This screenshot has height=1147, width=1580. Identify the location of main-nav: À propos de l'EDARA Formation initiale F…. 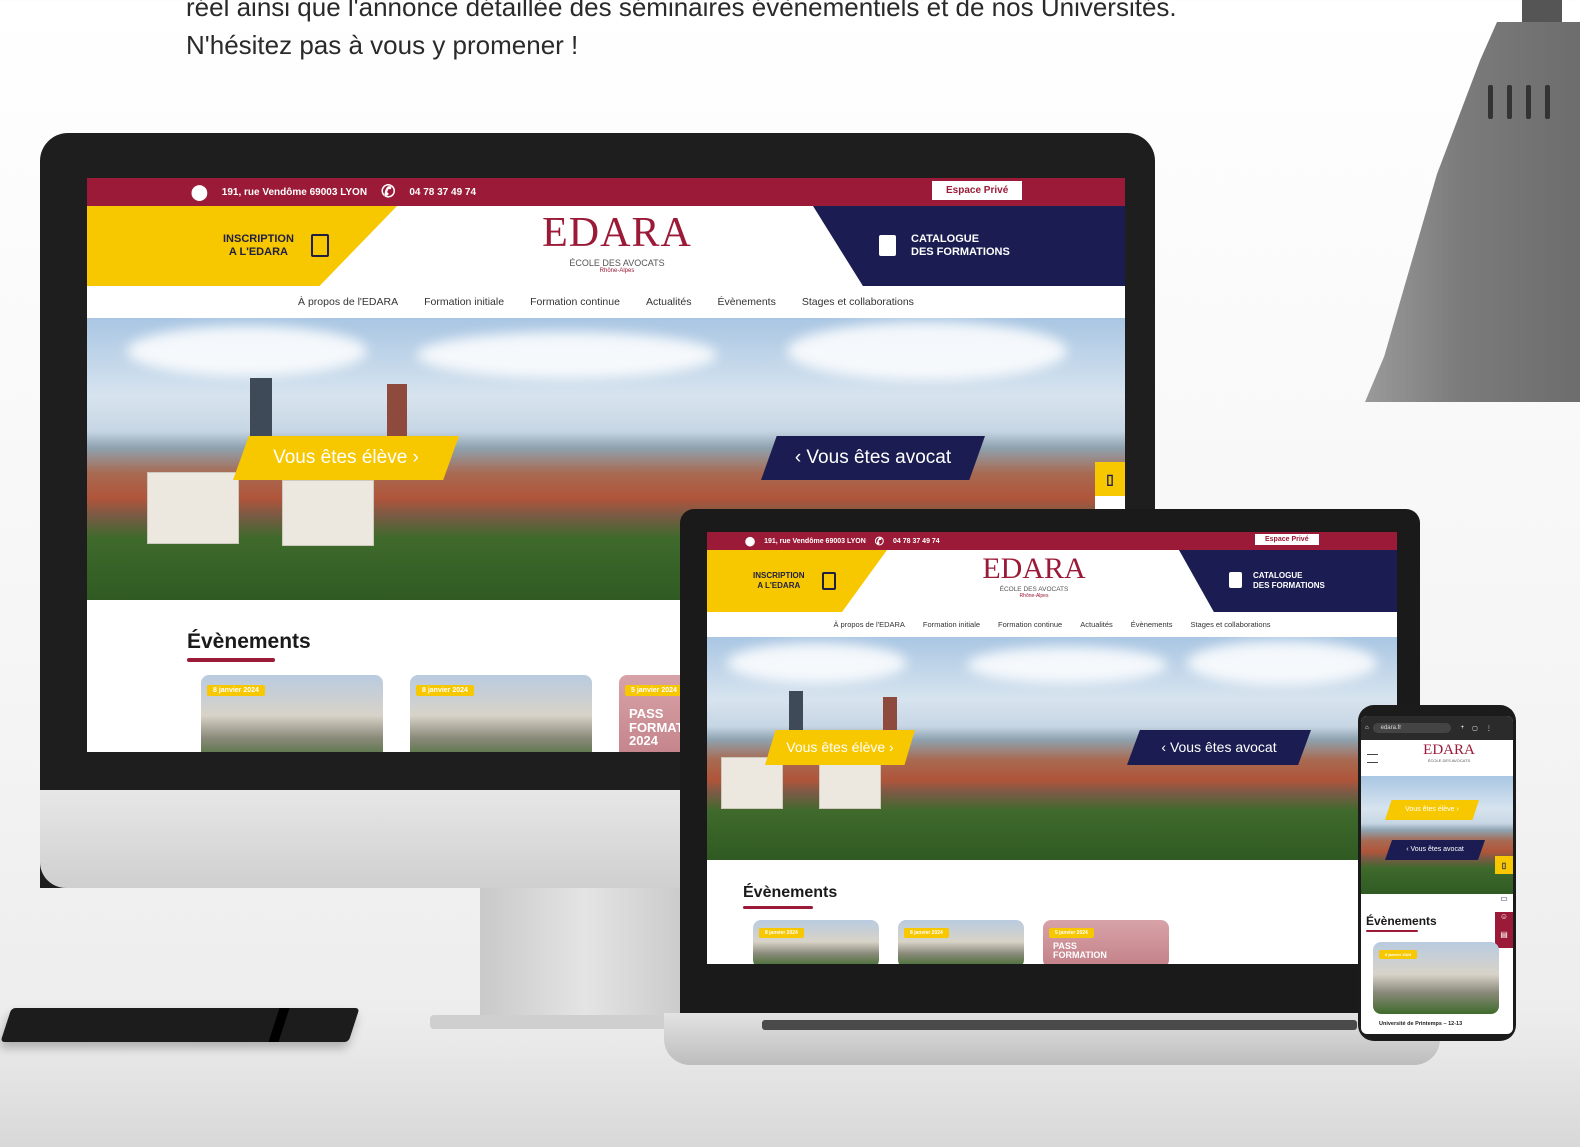
(1052, 624).